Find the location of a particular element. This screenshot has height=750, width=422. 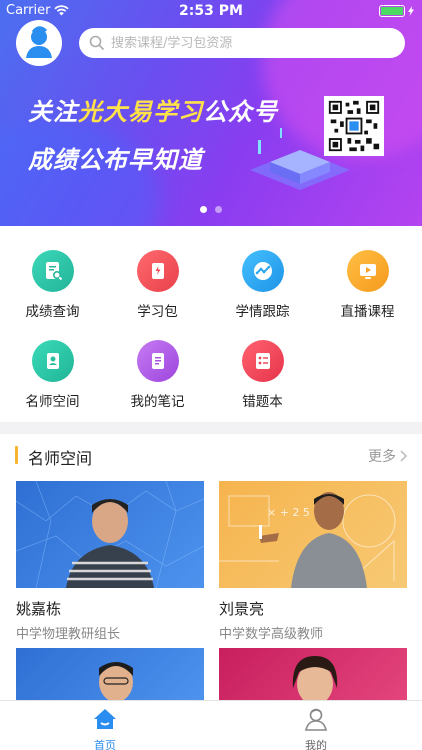

section-accent-bar is located at coordinates (16, 455).